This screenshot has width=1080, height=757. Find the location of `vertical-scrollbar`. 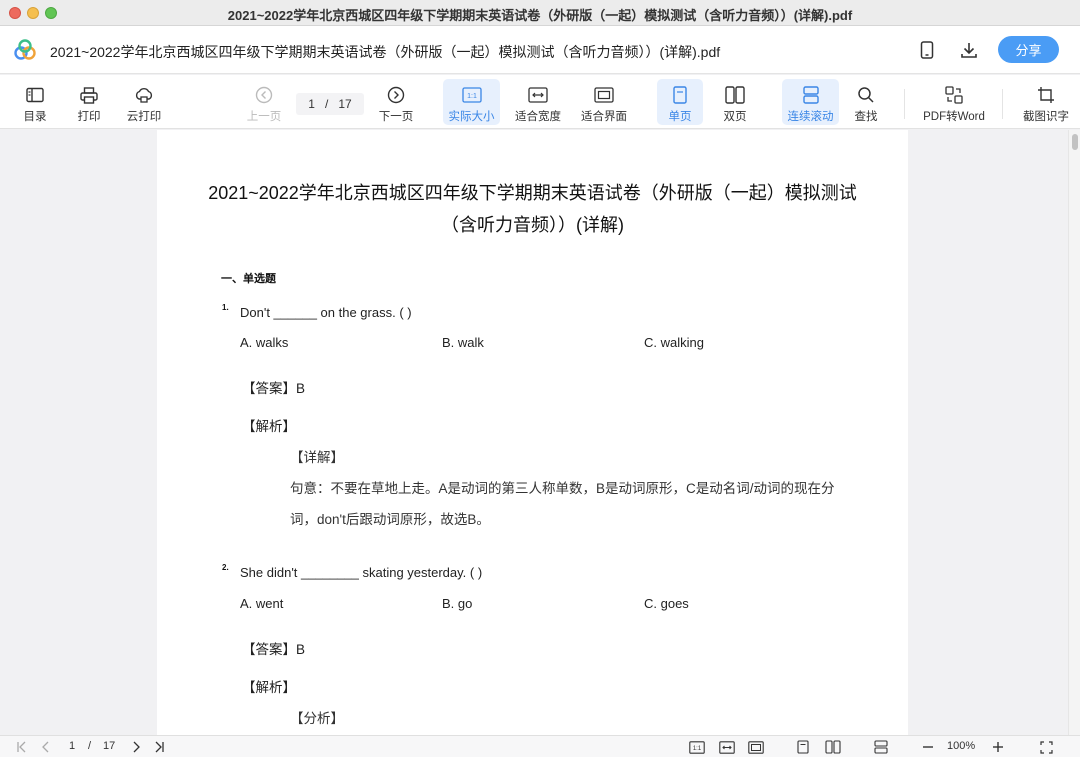

vertical-scrollbar is located at coordinates (1074, 432).